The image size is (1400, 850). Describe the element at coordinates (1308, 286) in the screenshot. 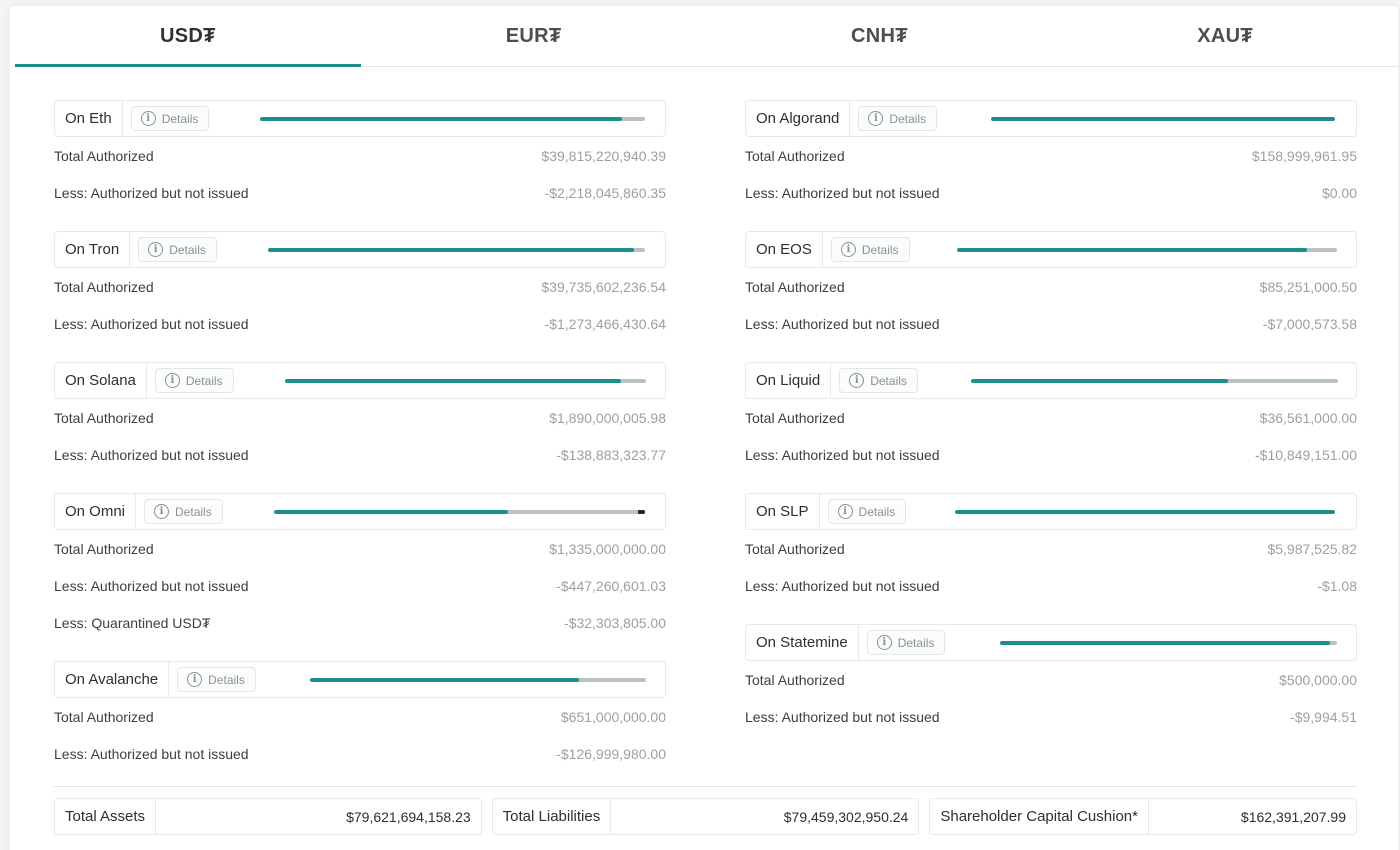

I see `amount-value: $85,251,000.50` at that location.